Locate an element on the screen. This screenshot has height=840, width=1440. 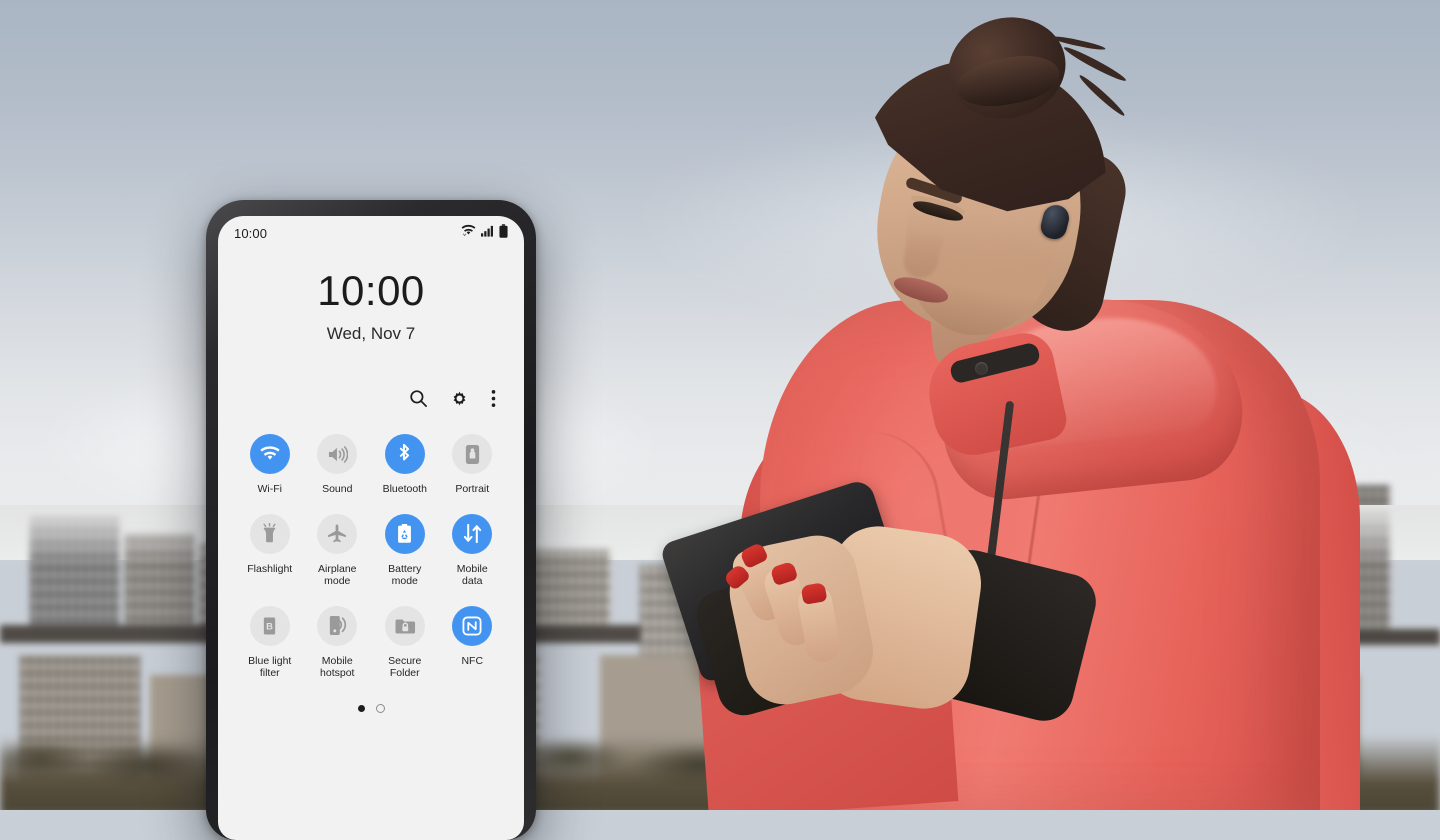
quick-toggle-mobile-hotspot: Mobile hotspot is located at coordinates (338, 642).